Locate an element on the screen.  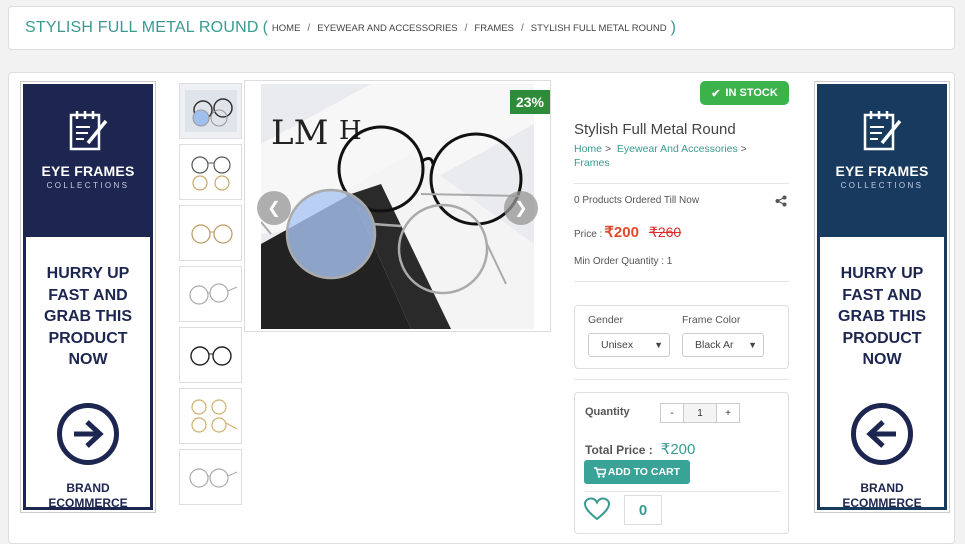
total-price-value: ₹200 is located at coordinates (678, 449).